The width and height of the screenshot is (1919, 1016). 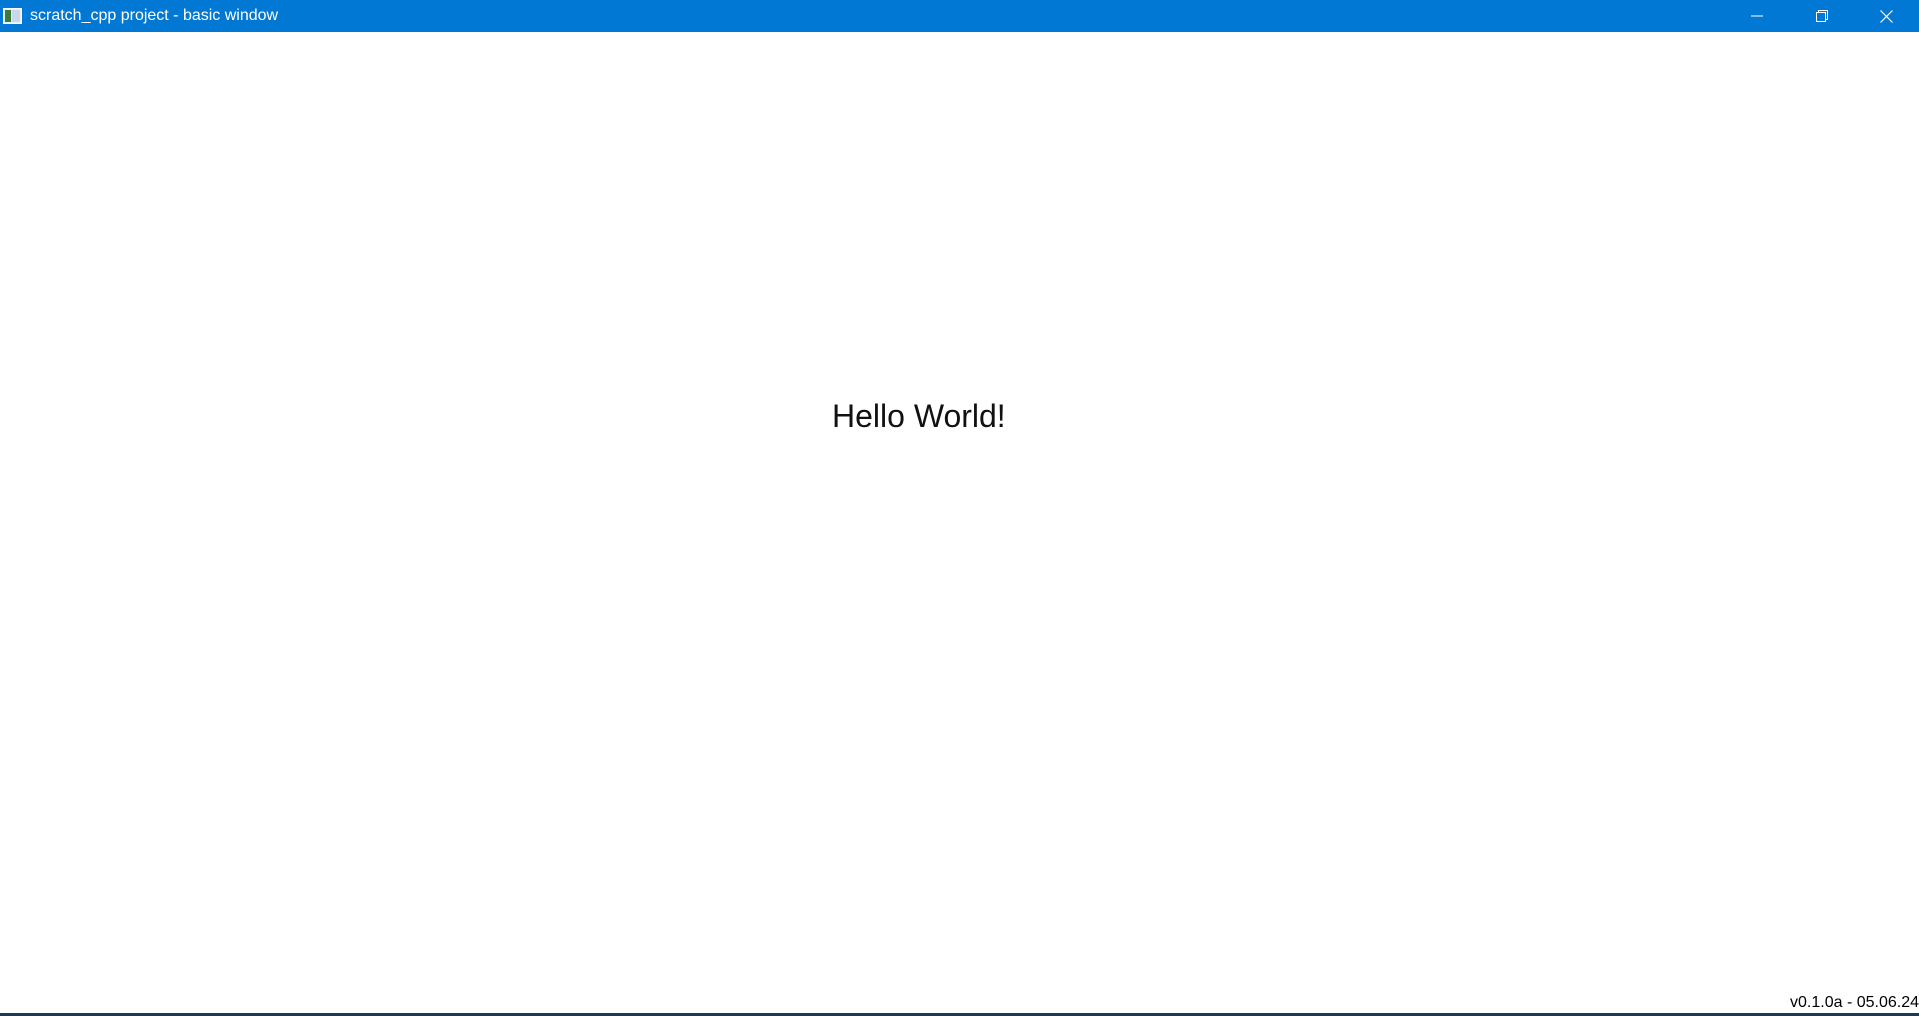 What do you see at coordinates (154, 15) in the screenshot?
I see `window-title: scratch_cpp project - basic window` at bounding box center [154, 15].